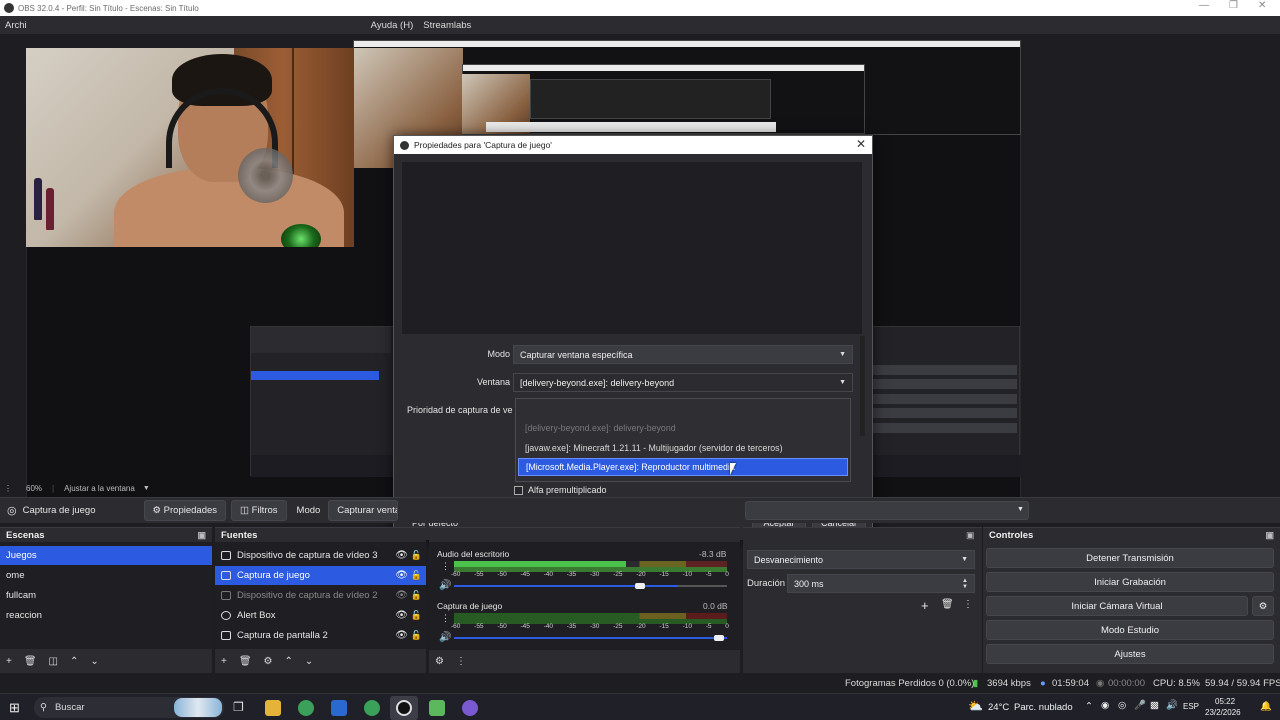 This screenshot has width=1280, height=720. I want to click on microphone-icon: 🎤, so click(1140, 705).